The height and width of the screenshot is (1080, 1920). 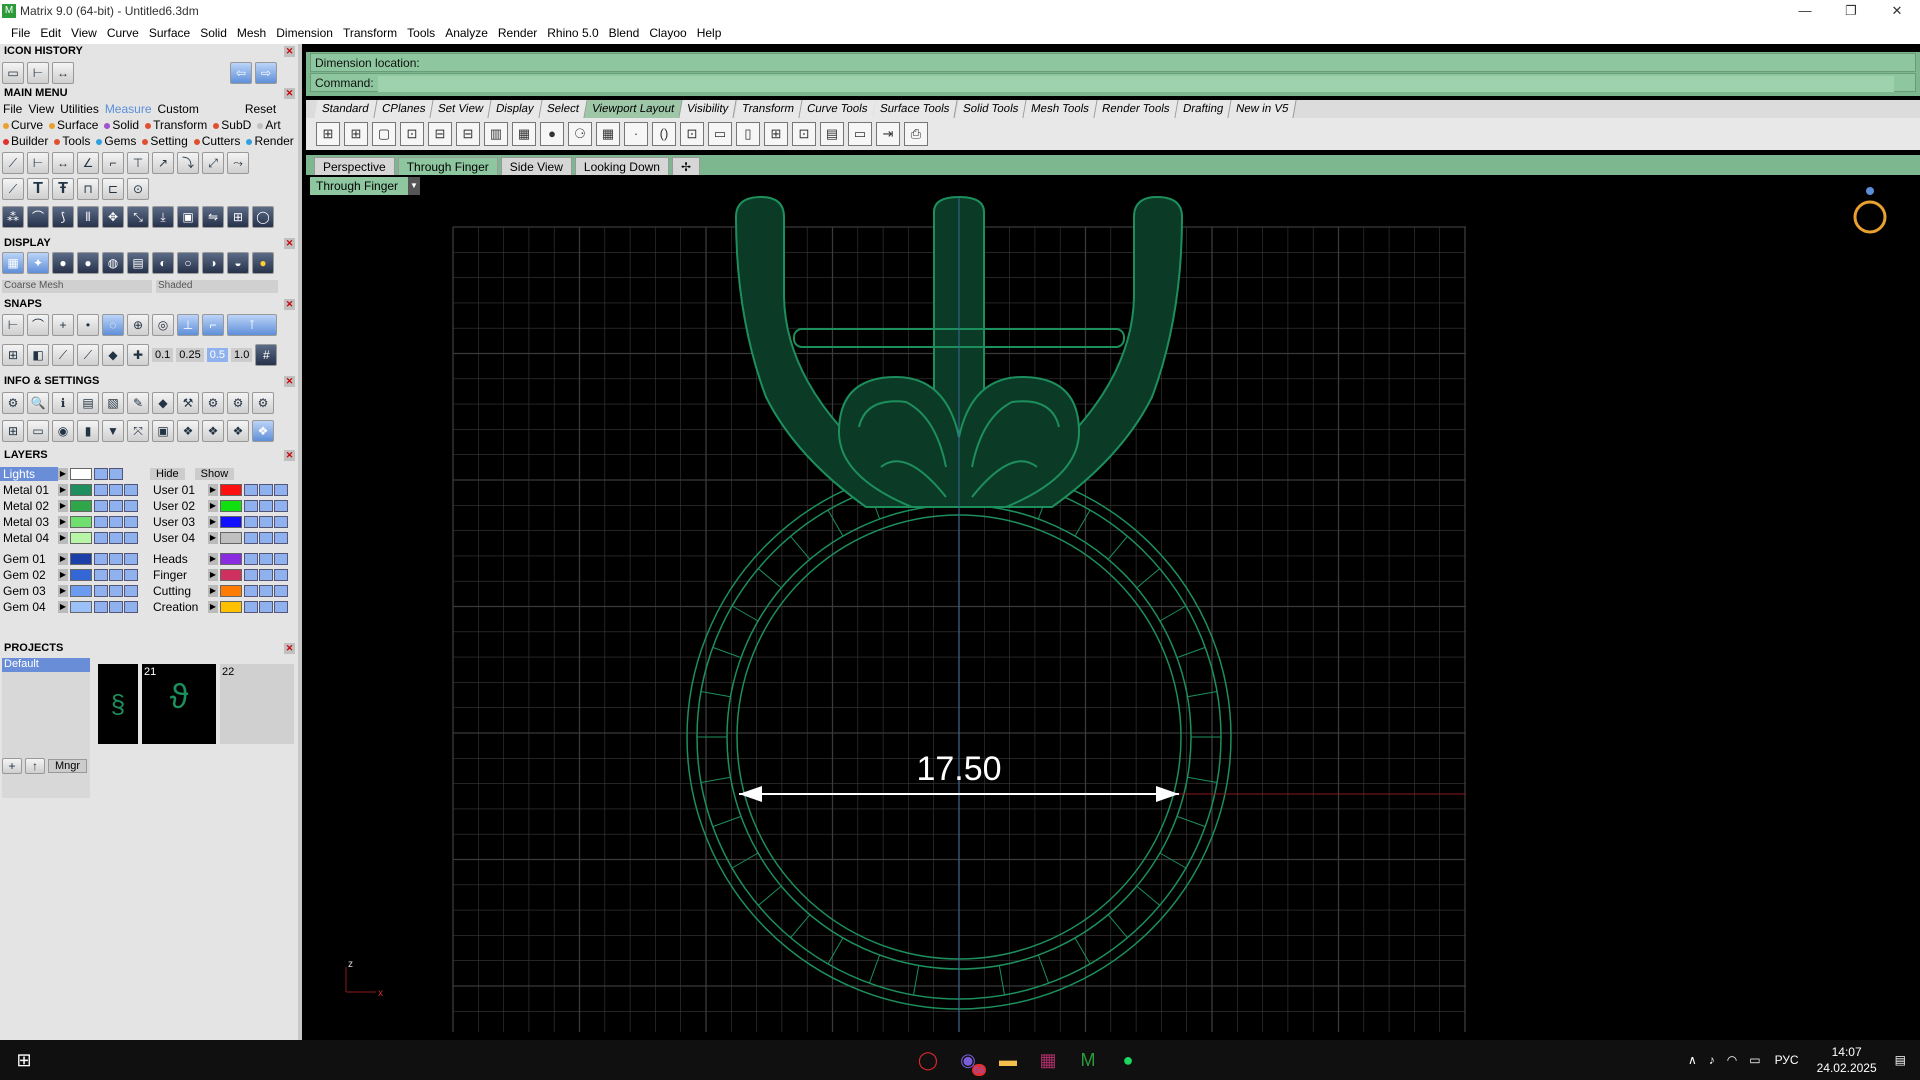 What do you see at coordinates (188, 163) in the screenshot?
I see `dim-curve-icon: ⤵` at bounding box center [188, 163].